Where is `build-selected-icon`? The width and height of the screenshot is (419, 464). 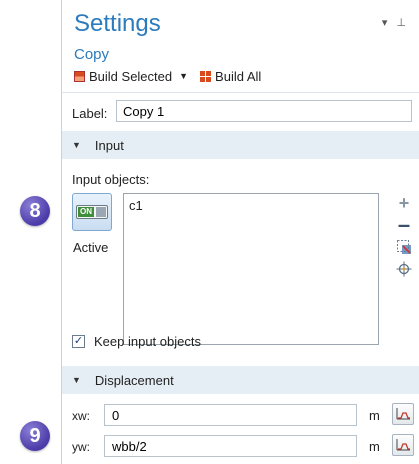 build-selected-icon is located at coordinates (79, 76).